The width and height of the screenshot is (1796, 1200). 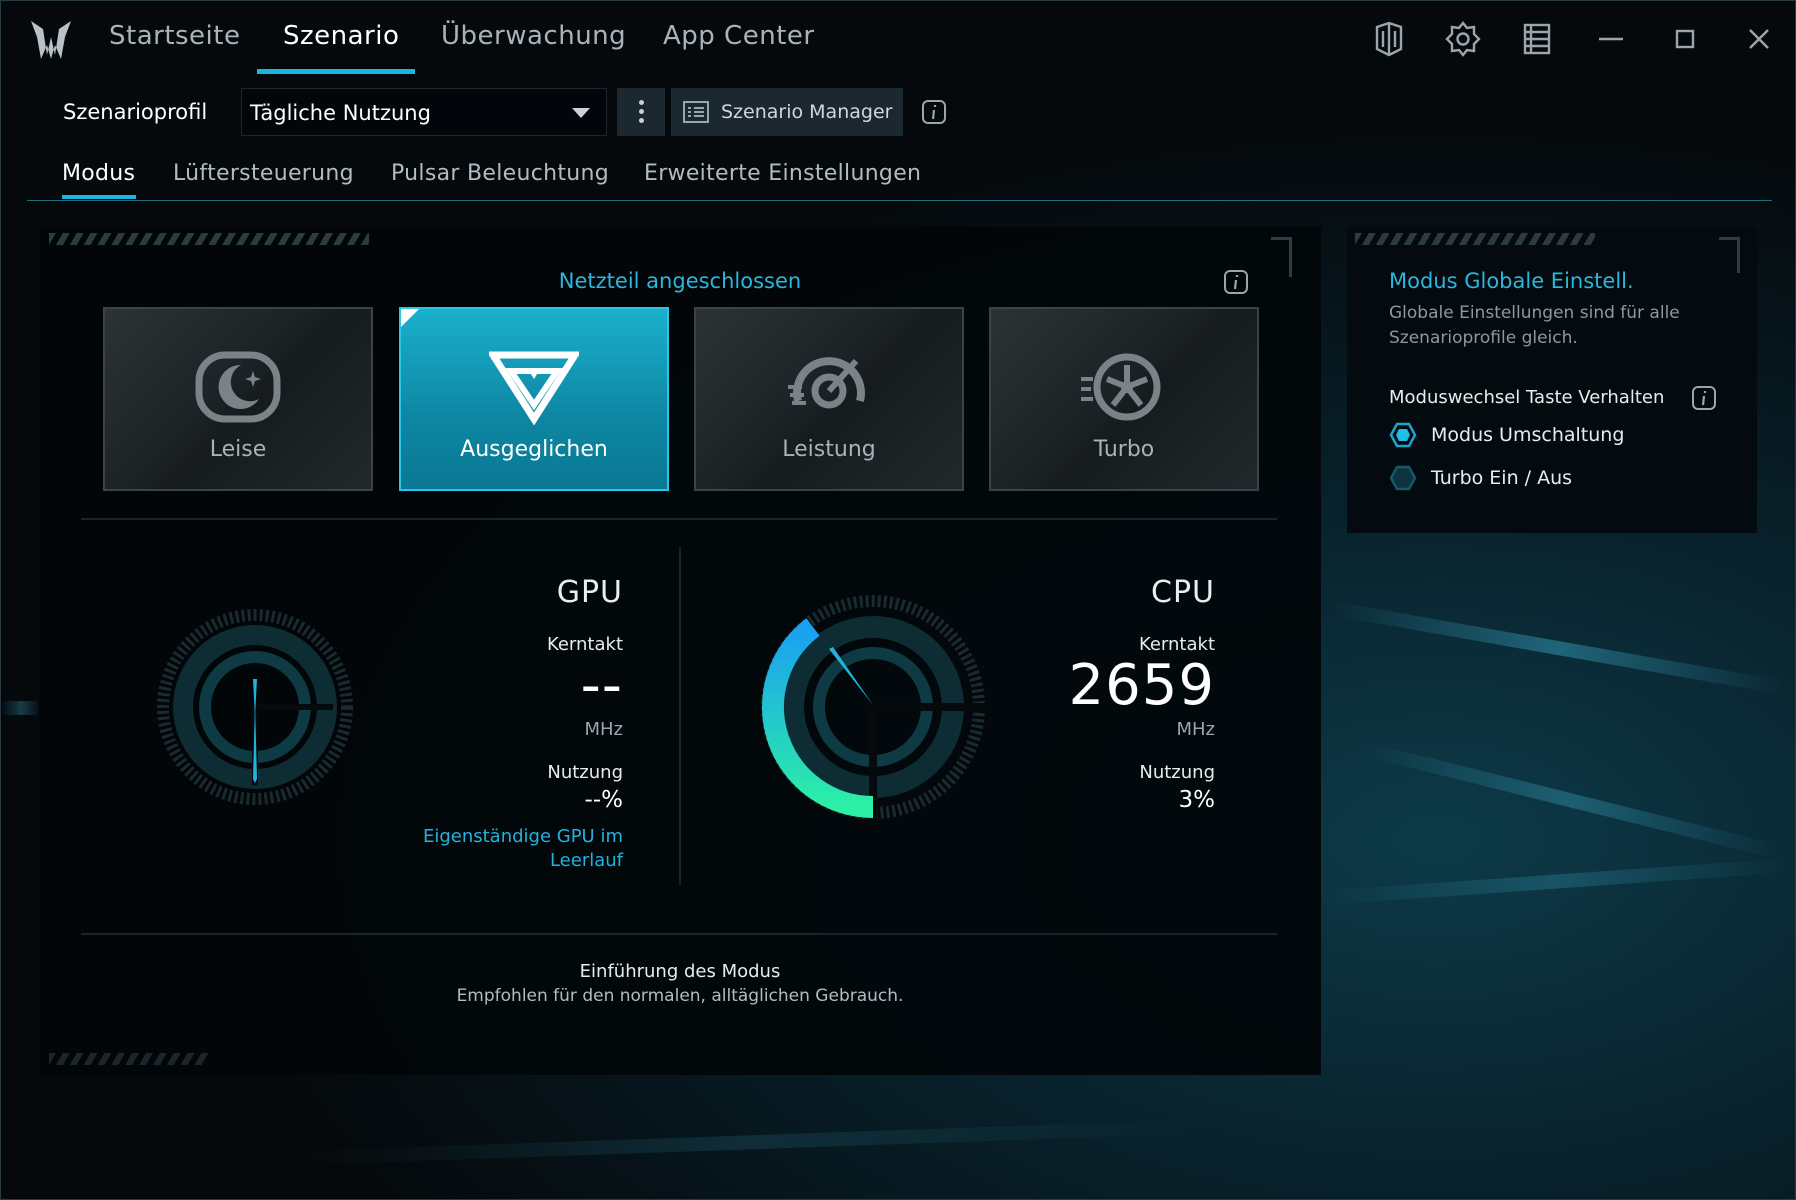 I want to click on mode-key-behavior-label: Moduswechsel Taste Verhalten, so click(x=1527, y=397).